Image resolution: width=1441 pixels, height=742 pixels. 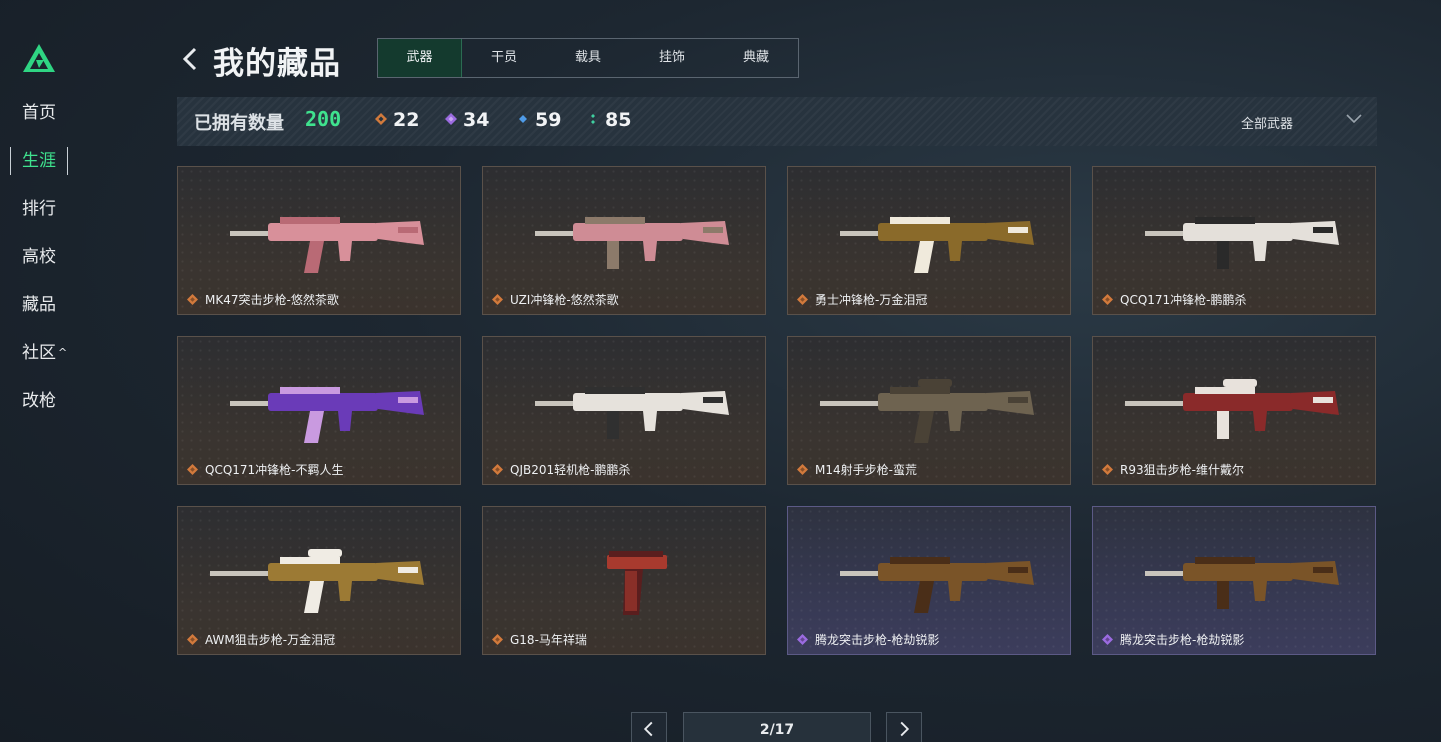 What do you see at coordinates (1354, 118) in the screenshot?
I see `chevron-down-icon` at bounding box center [1354, 118].